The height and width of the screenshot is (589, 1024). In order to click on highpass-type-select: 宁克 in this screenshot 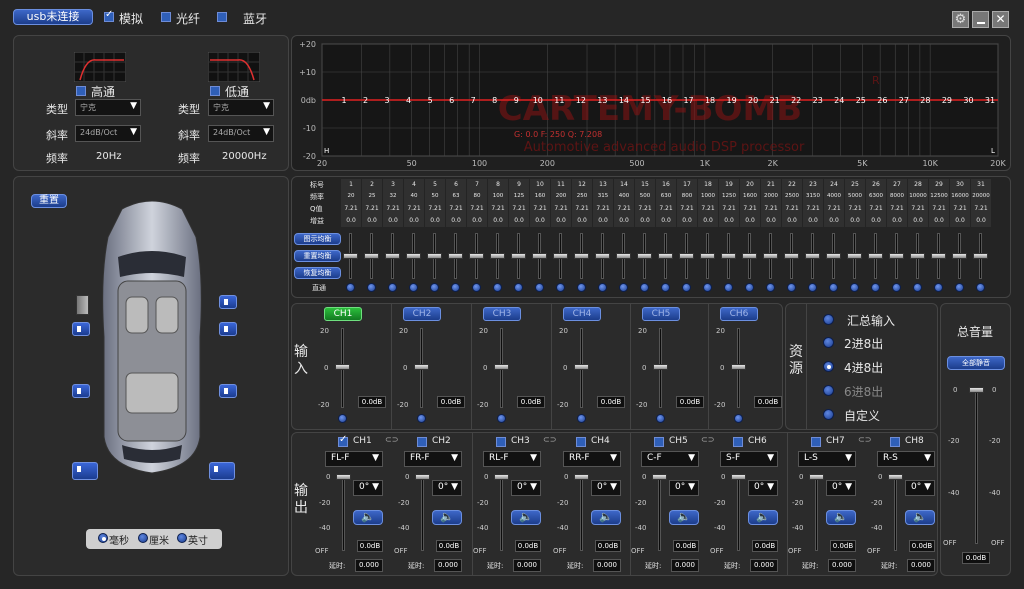, I will do `click(108, 107)`.